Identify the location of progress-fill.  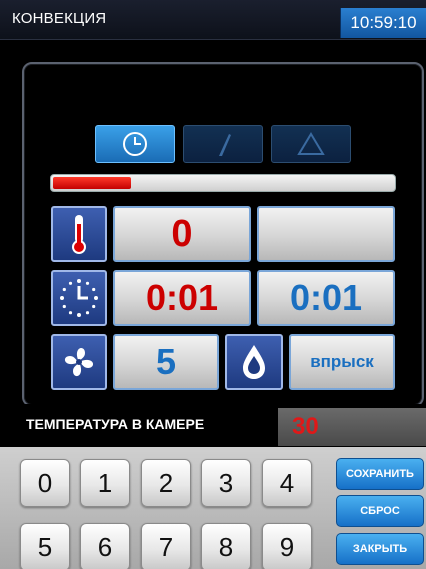
(92, 183).